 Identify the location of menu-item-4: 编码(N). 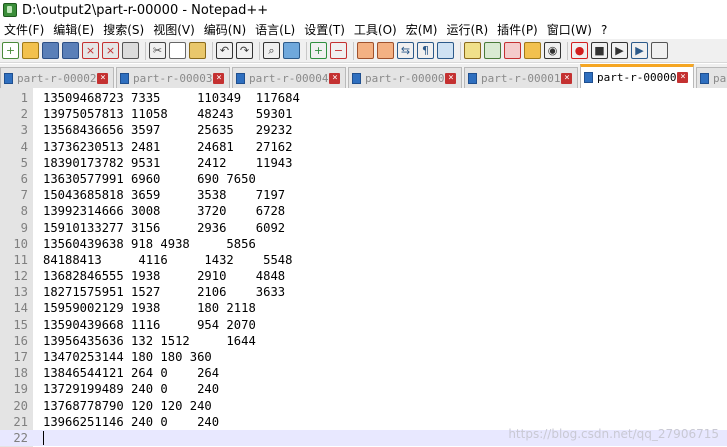
(225, 29).